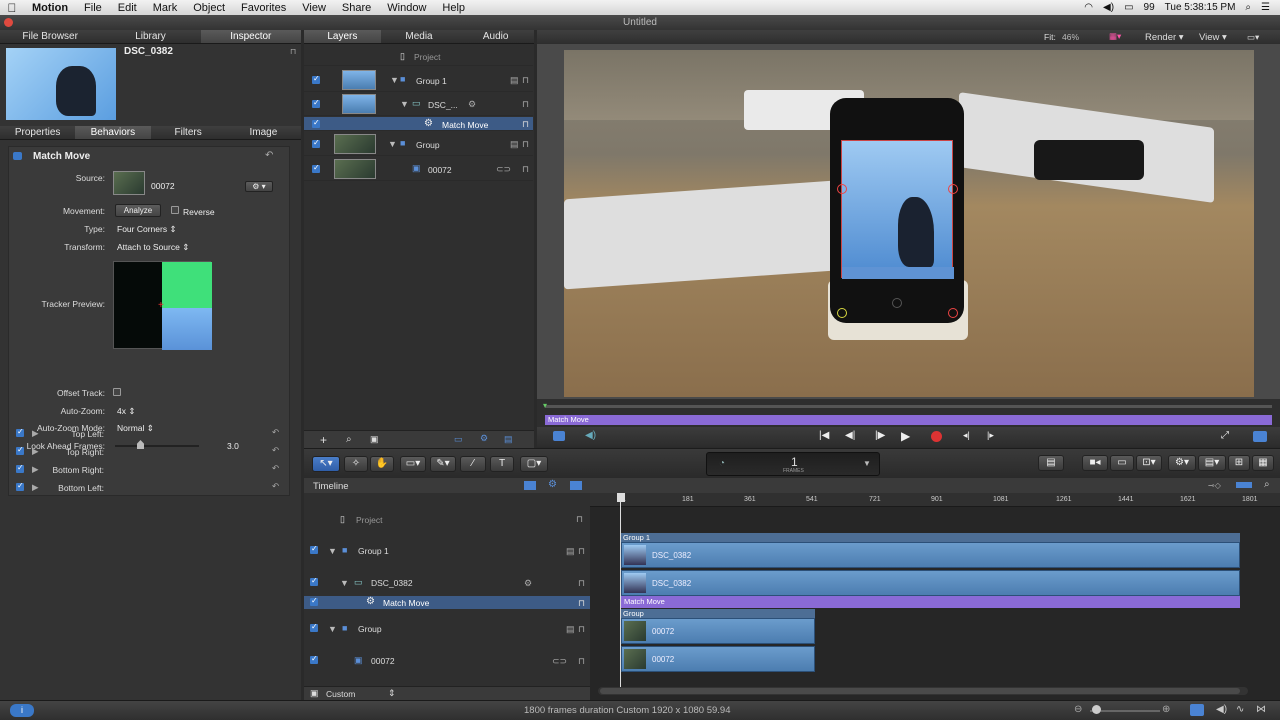  I want to click on playhead-marker-icon: ▾, so click(545, 405).